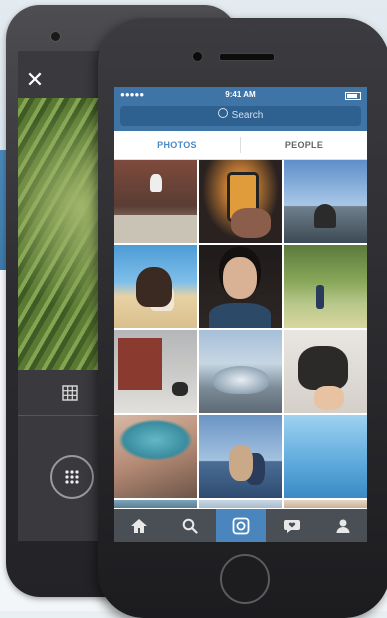 Image resolution: width=387 pixels, height=618 pixels. I want to click on iphone-speaker, so click(247, 57).